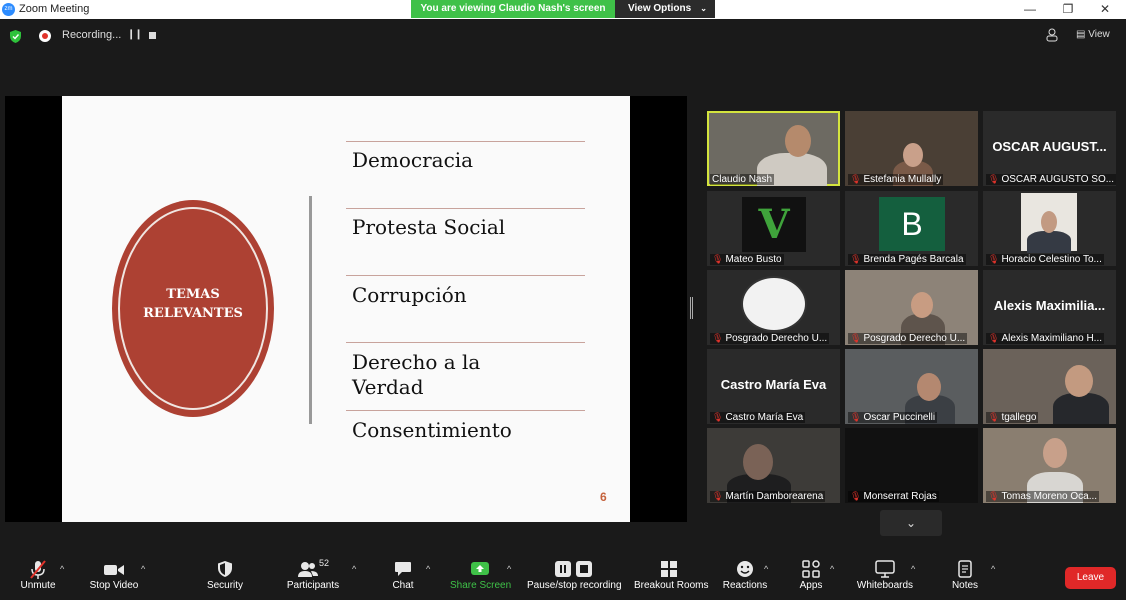 The width and height of the screenshot is (1126, 600). I want to click on participant-tile: 🎙 Monserrat Rojas, so click(911, 465).